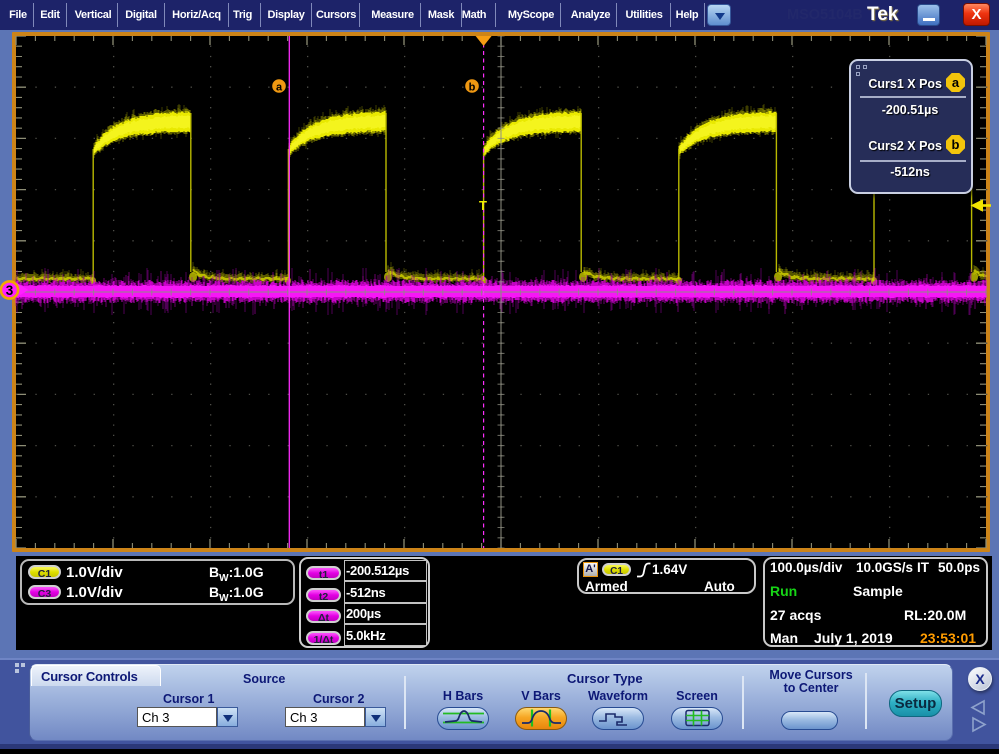 This screenshot has width=999, height=754. What do you see at coordinates (472, 88) in the screenshot?
I see `svg-text: b` at bounding box center [472, 88].